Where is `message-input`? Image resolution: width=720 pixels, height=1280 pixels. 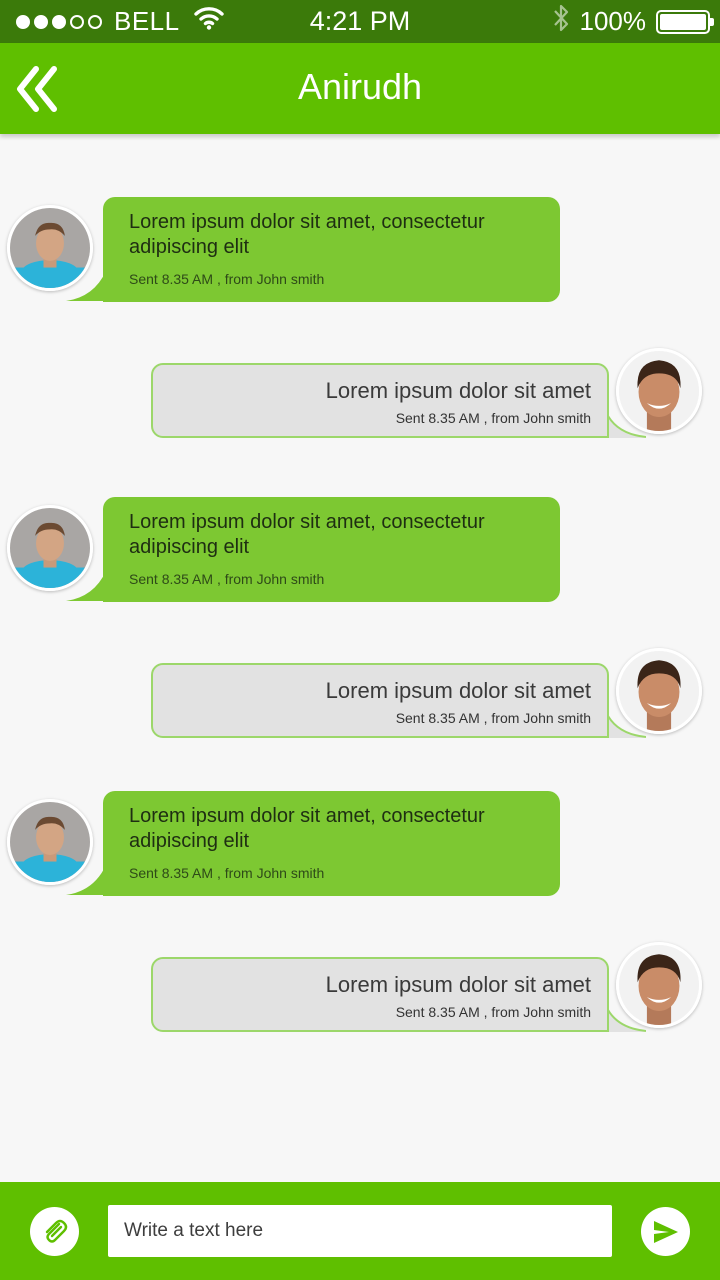
message-input is located at coordinates (360, 1231).